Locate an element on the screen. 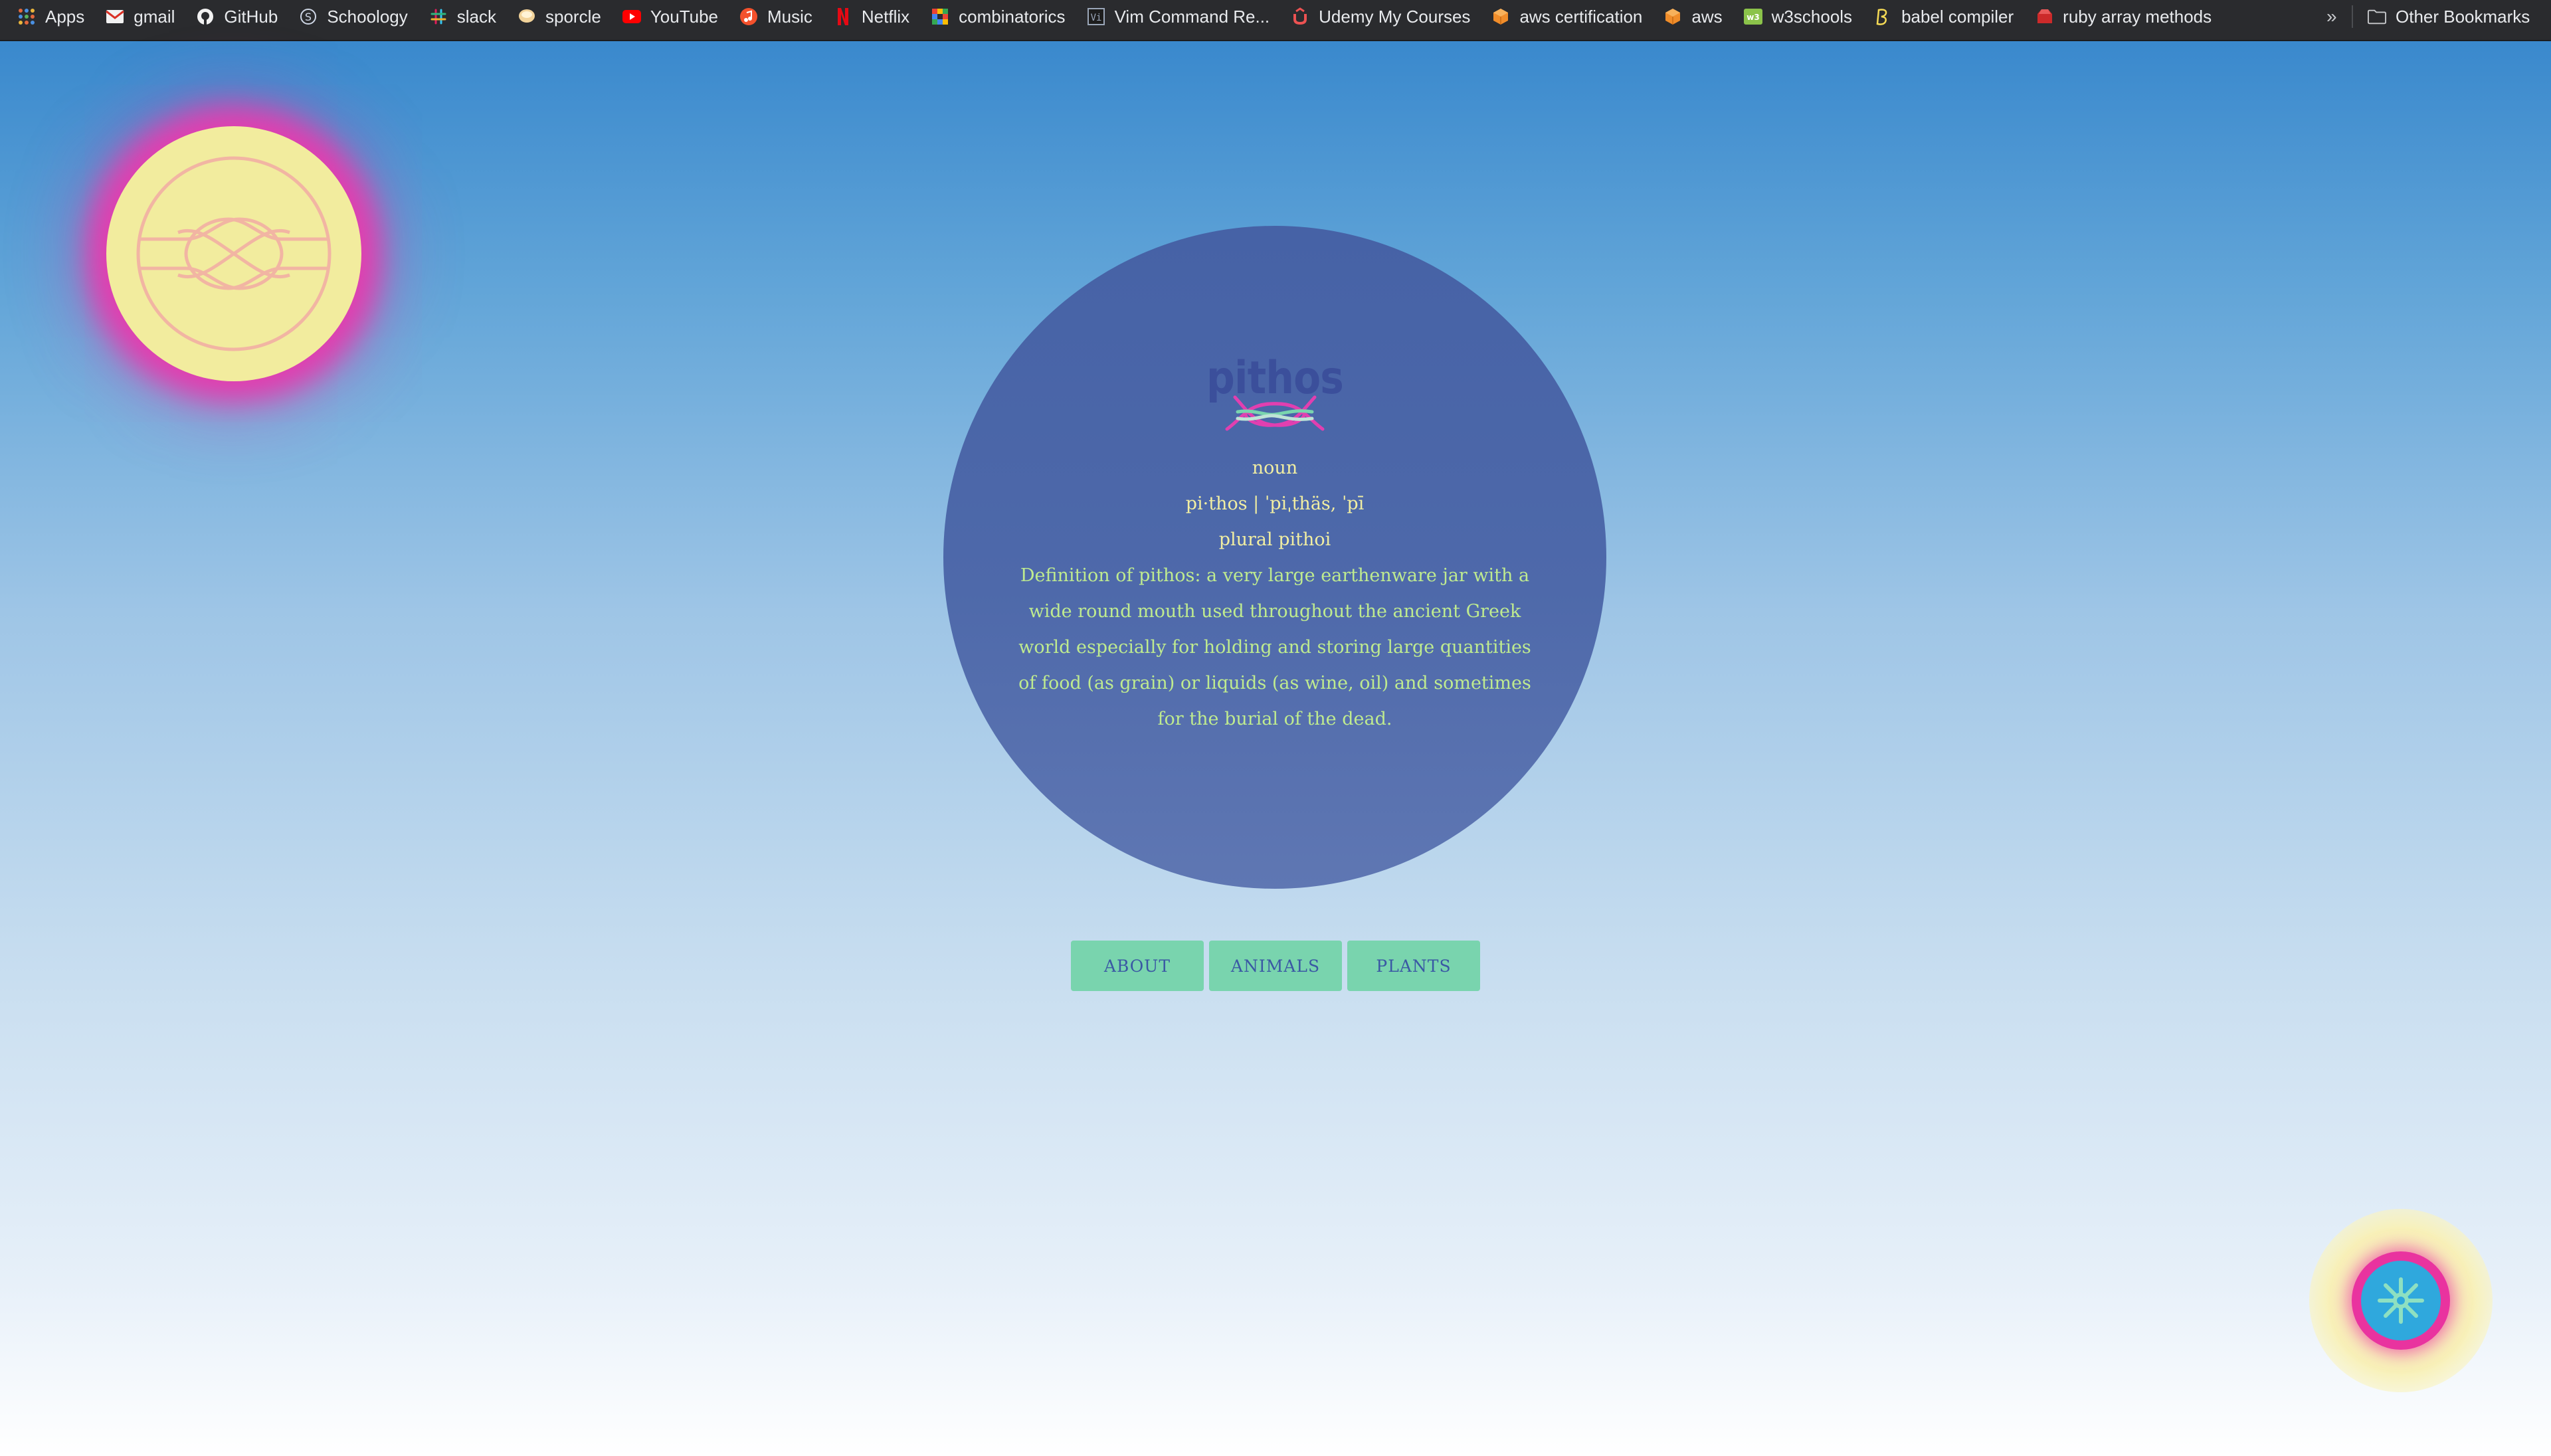  svg-text: Vi is located at coordinates (1095, 18).